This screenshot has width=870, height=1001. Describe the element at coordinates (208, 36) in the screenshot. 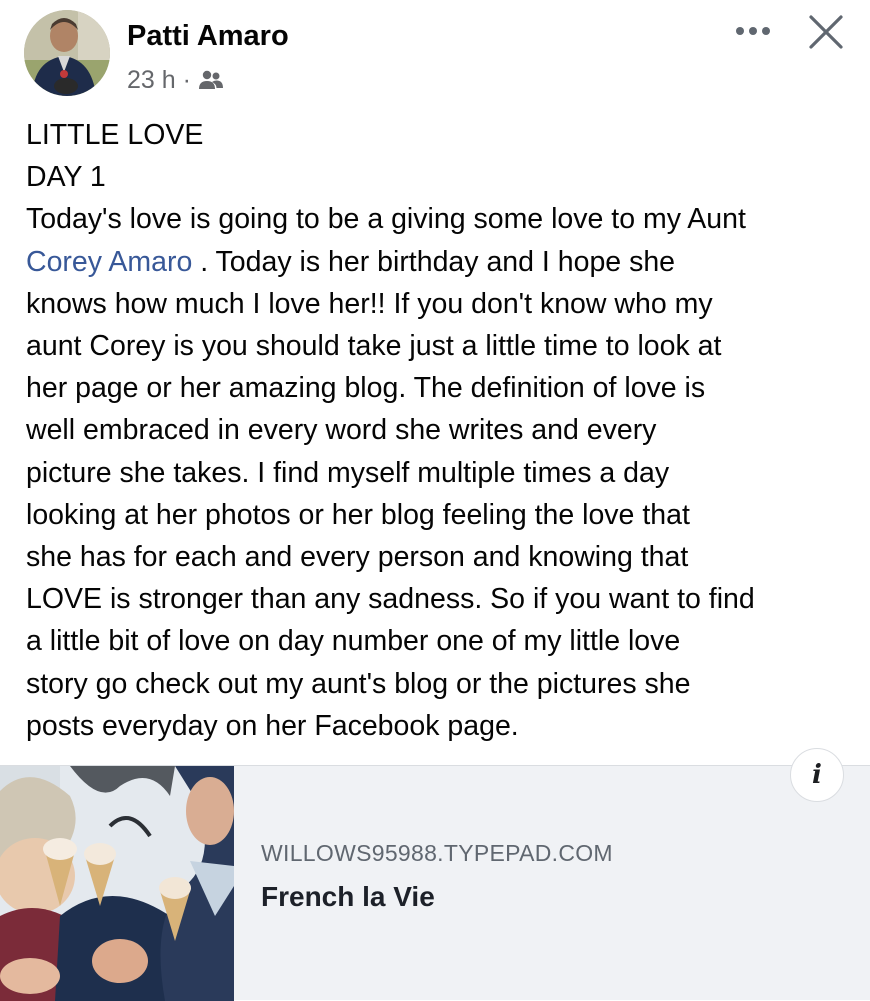

I see `author-name: Patti Amaro` at that location.